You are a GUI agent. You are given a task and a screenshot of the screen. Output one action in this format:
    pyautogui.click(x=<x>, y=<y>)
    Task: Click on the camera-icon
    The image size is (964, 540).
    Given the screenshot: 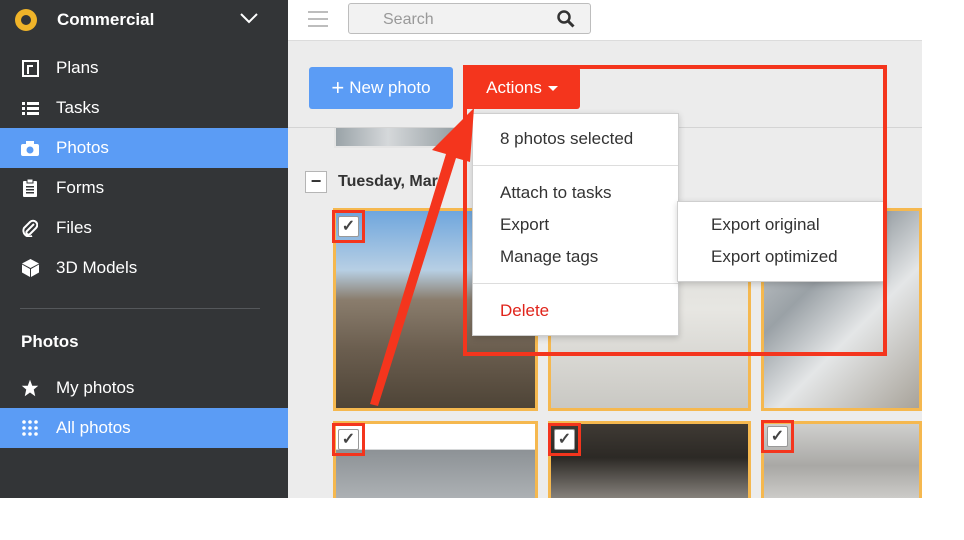 What is the action you would take?
    pyautogui.click(x=30, y=148)
    